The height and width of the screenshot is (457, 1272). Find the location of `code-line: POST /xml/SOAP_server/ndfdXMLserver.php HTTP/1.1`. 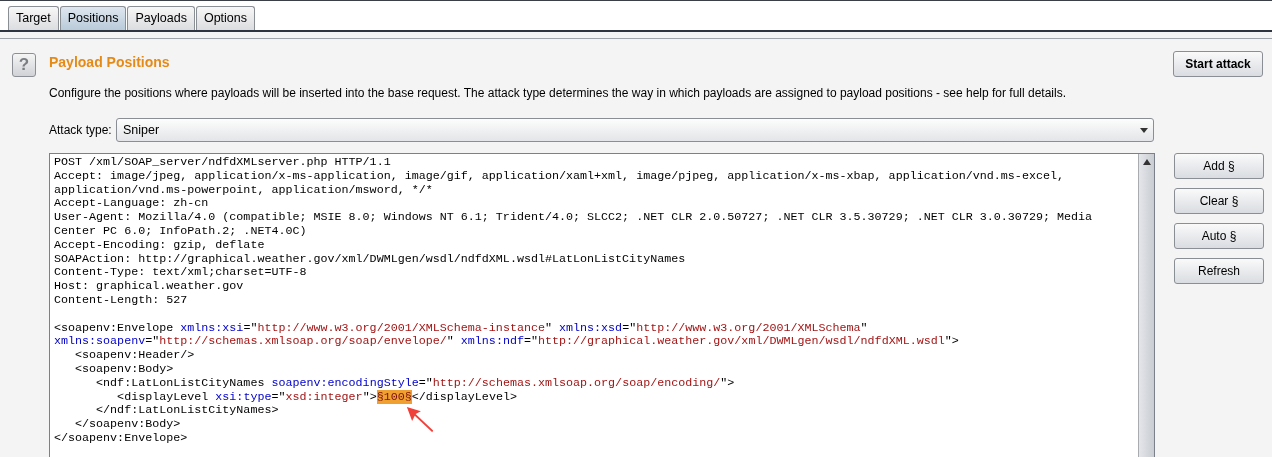

code-line: POST /xml/SOAP_server/ndfdXMLserver.php HTTP/1.1 is located at coordinates (222, 163).